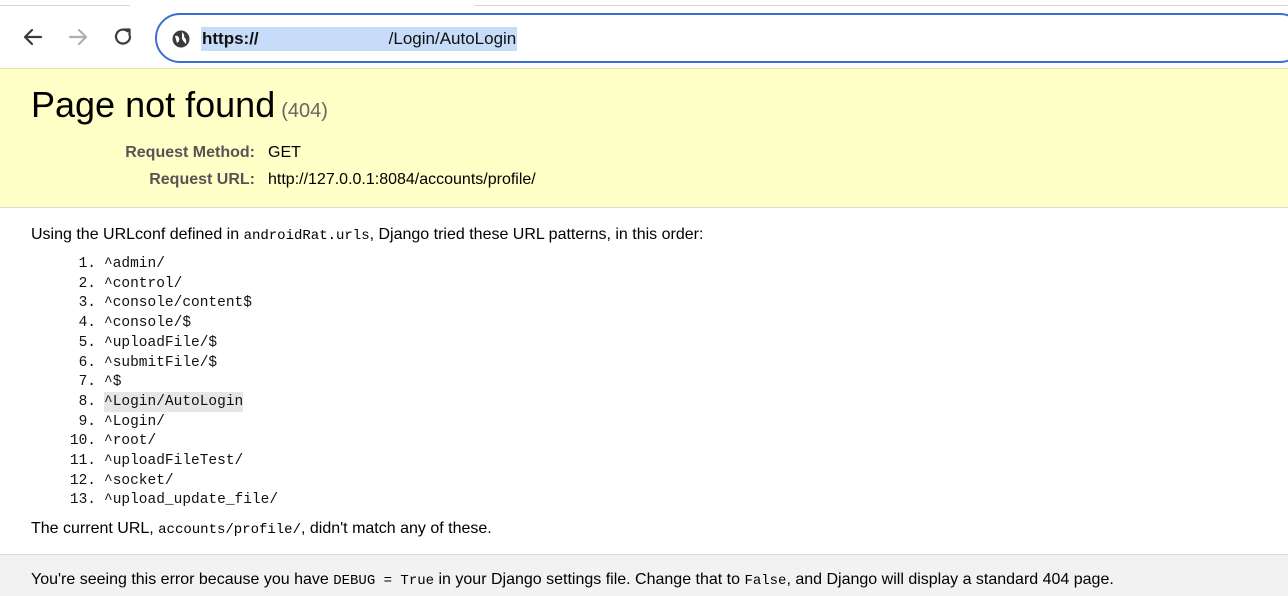 This screenshot has height=596, width=1288. I want to click on url-pattern-text: ^socket/, so click(139, 480).